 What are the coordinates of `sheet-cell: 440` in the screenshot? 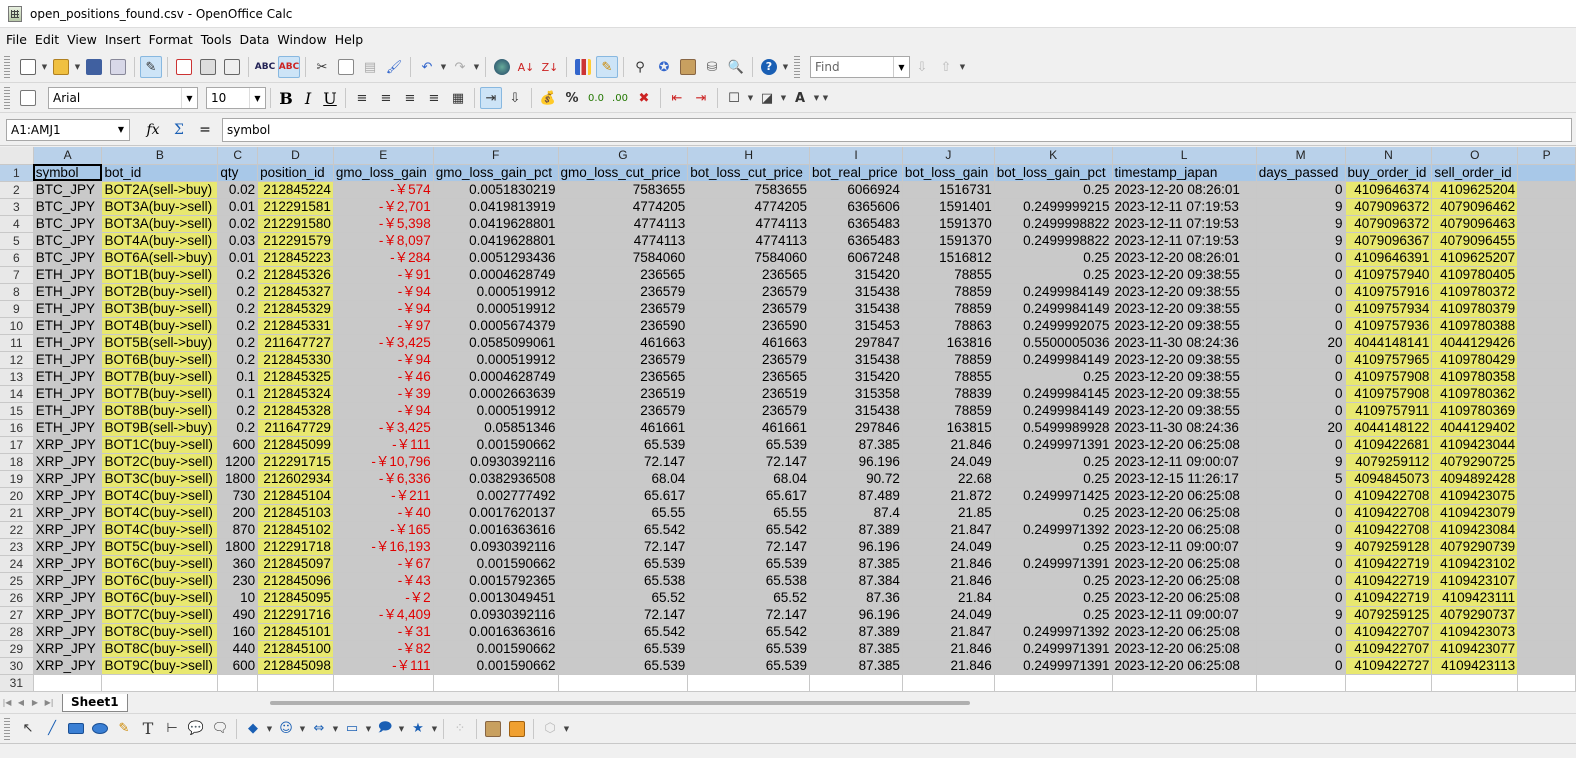 It's located at (238, 649).